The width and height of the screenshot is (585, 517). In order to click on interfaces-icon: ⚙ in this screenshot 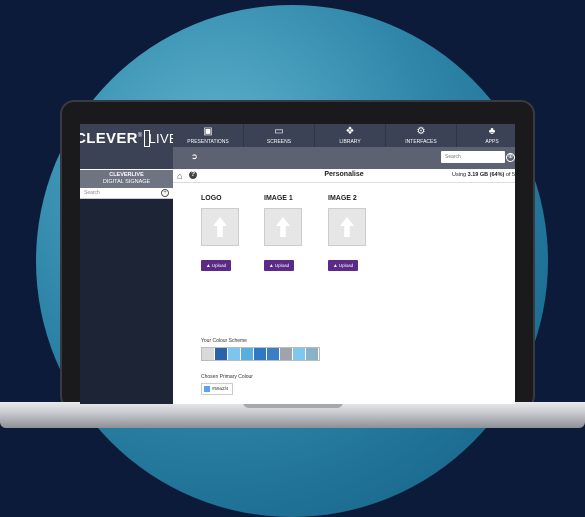, I will do `click(421, 131)`.